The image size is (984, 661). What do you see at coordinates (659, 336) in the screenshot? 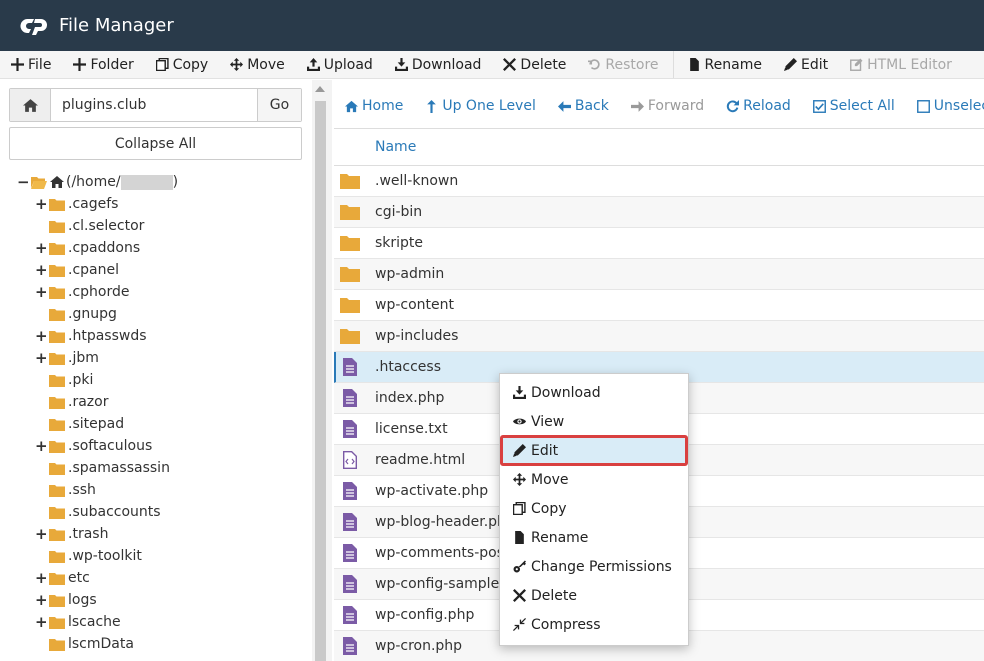
I see `file-row: wp-includes` at bounding box center [659, 336].